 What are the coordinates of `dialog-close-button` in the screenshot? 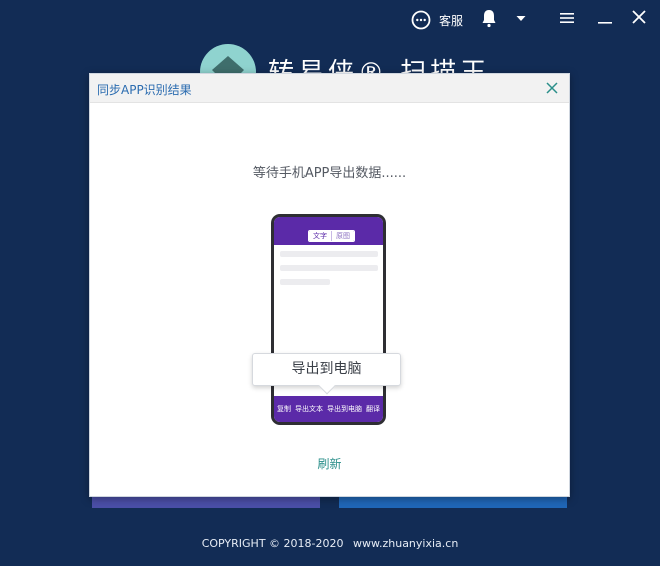 It's located at (552, 88).